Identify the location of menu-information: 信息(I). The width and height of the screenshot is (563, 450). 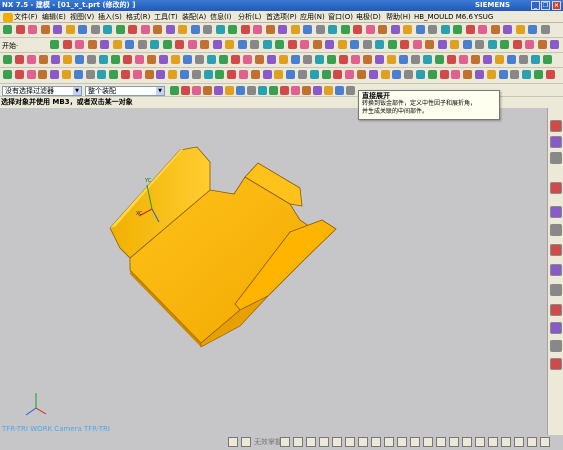
(221, 17).